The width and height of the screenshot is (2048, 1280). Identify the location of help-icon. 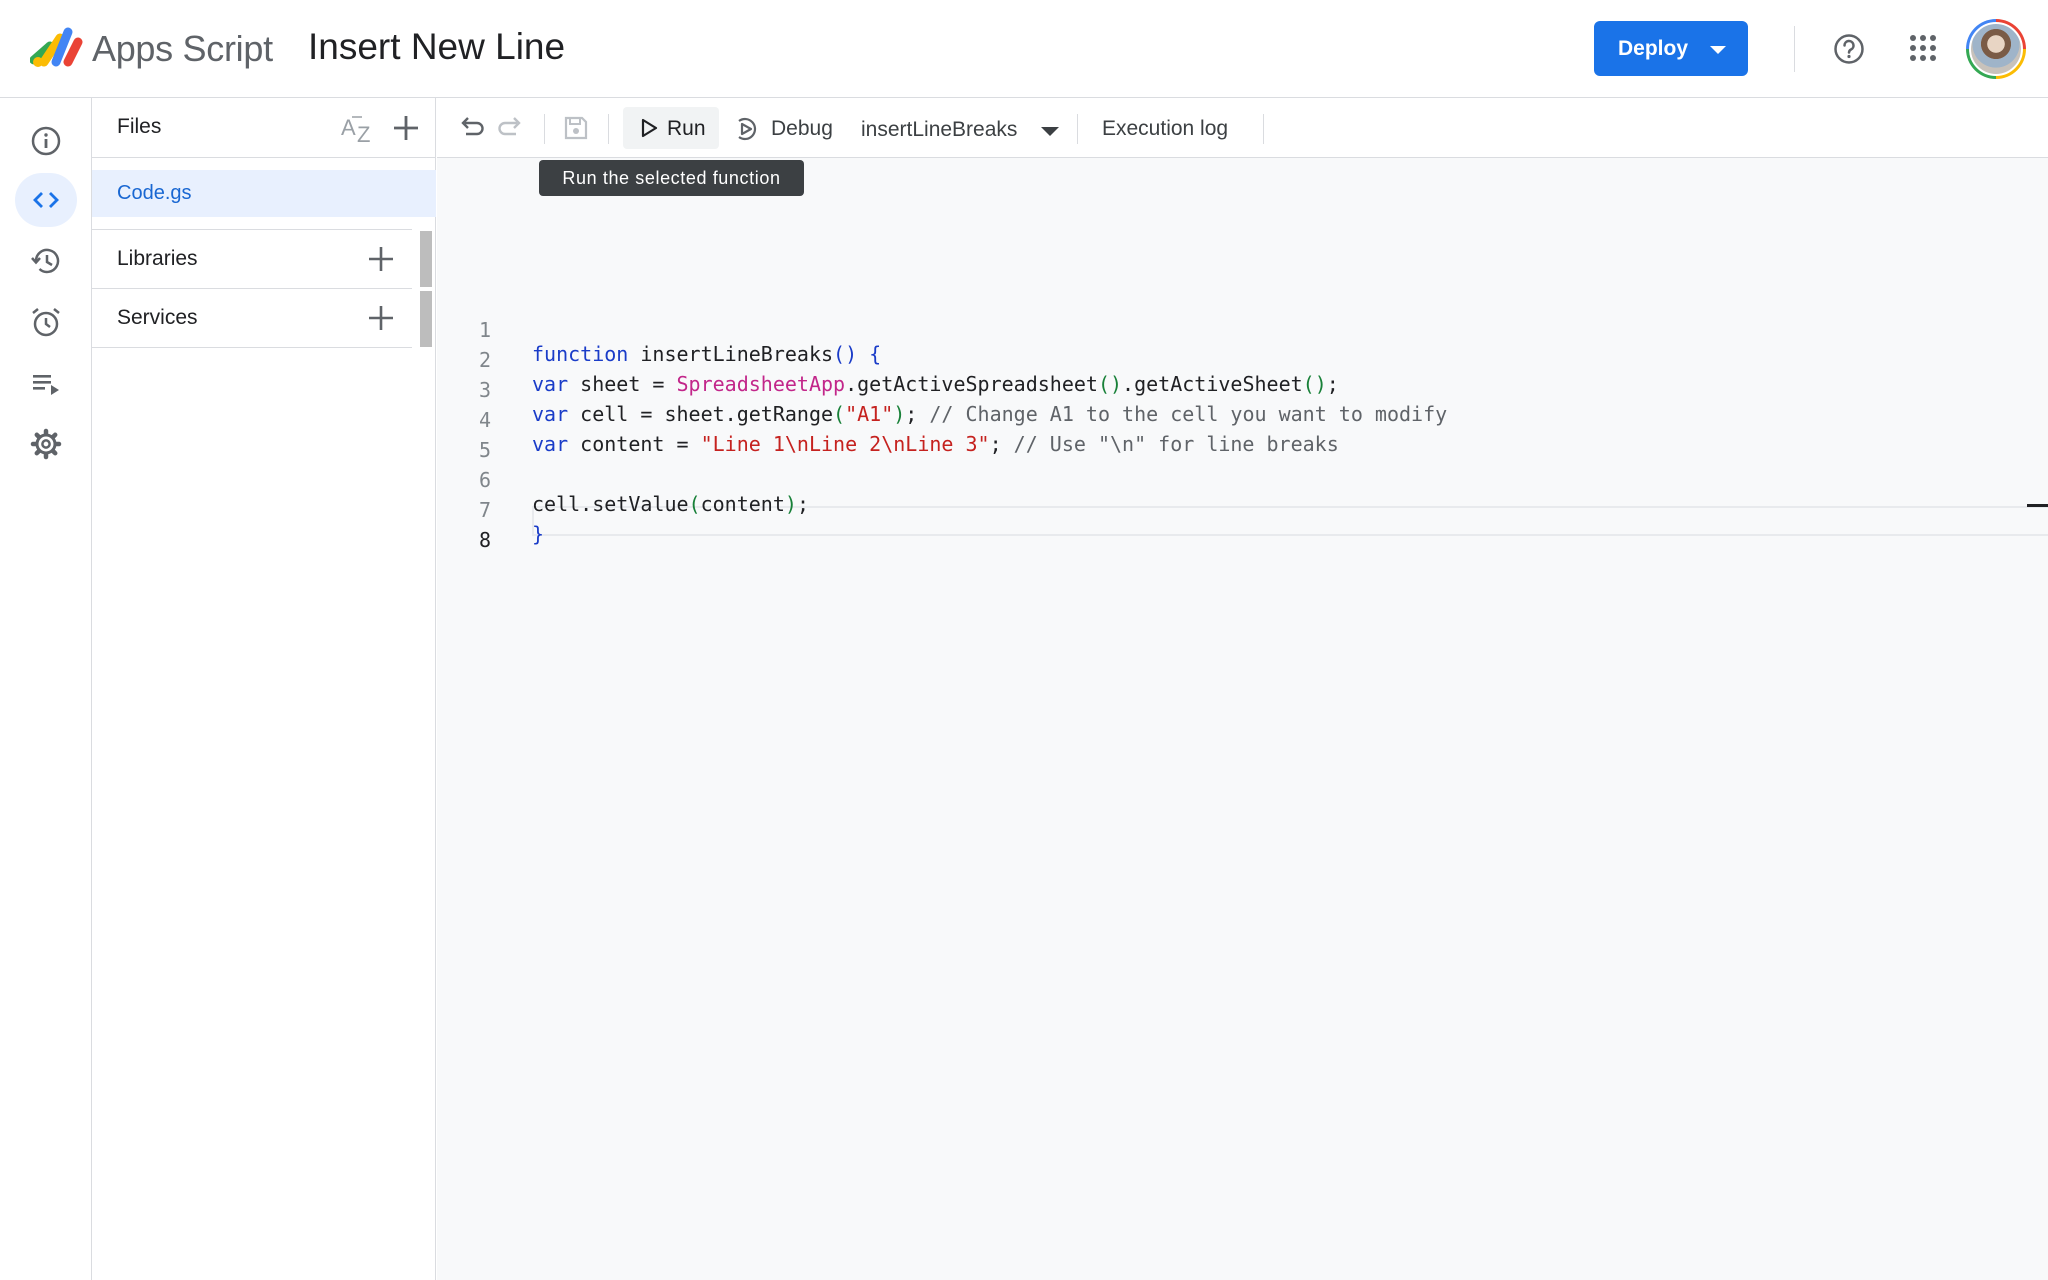
(1849, 49).